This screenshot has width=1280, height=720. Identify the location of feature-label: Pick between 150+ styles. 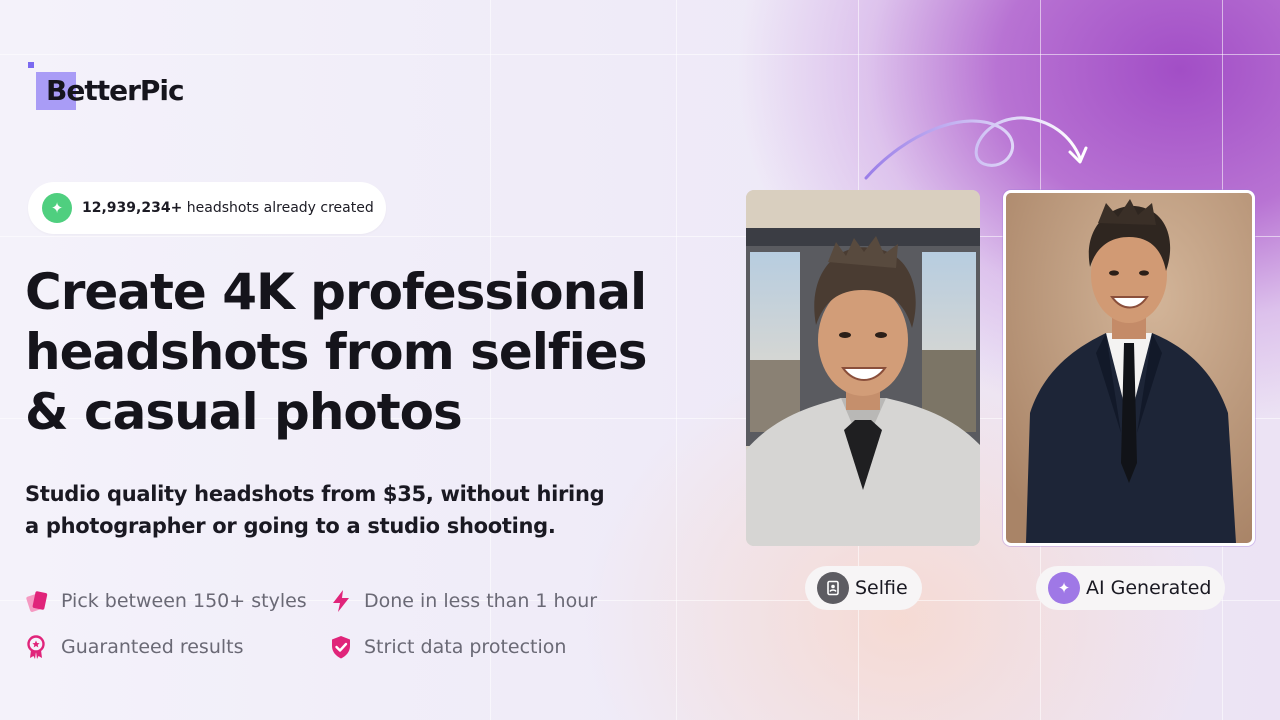
(184, 601).